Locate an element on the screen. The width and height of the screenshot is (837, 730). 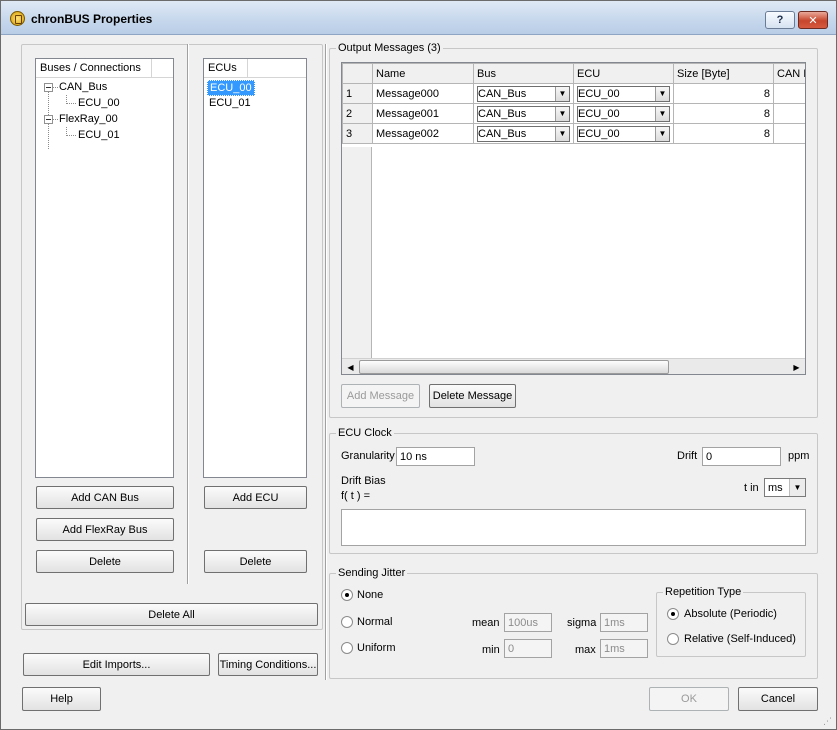
tree-item-ecu-01: ECU_01 is located at coordinates (99, 135).